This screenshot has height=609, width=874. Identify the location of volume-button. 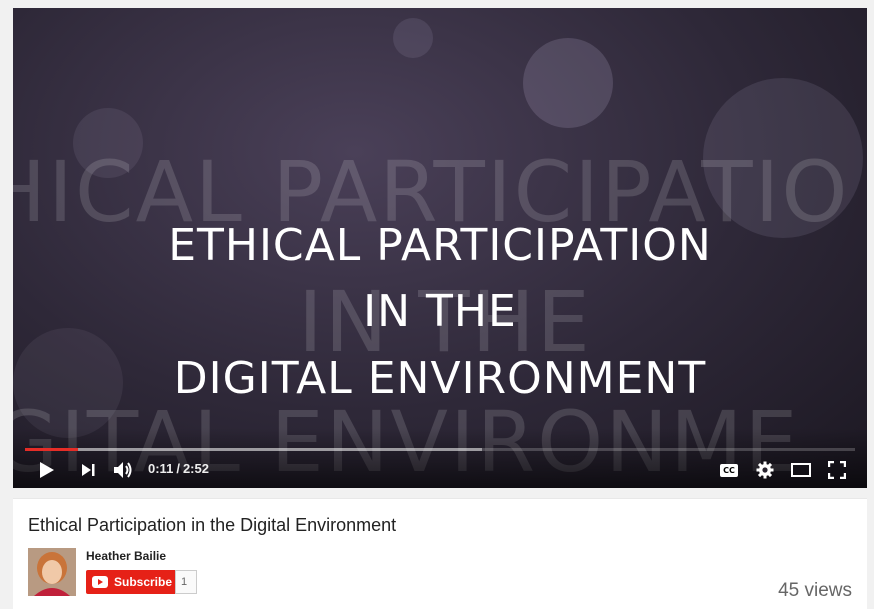
(123, 470).